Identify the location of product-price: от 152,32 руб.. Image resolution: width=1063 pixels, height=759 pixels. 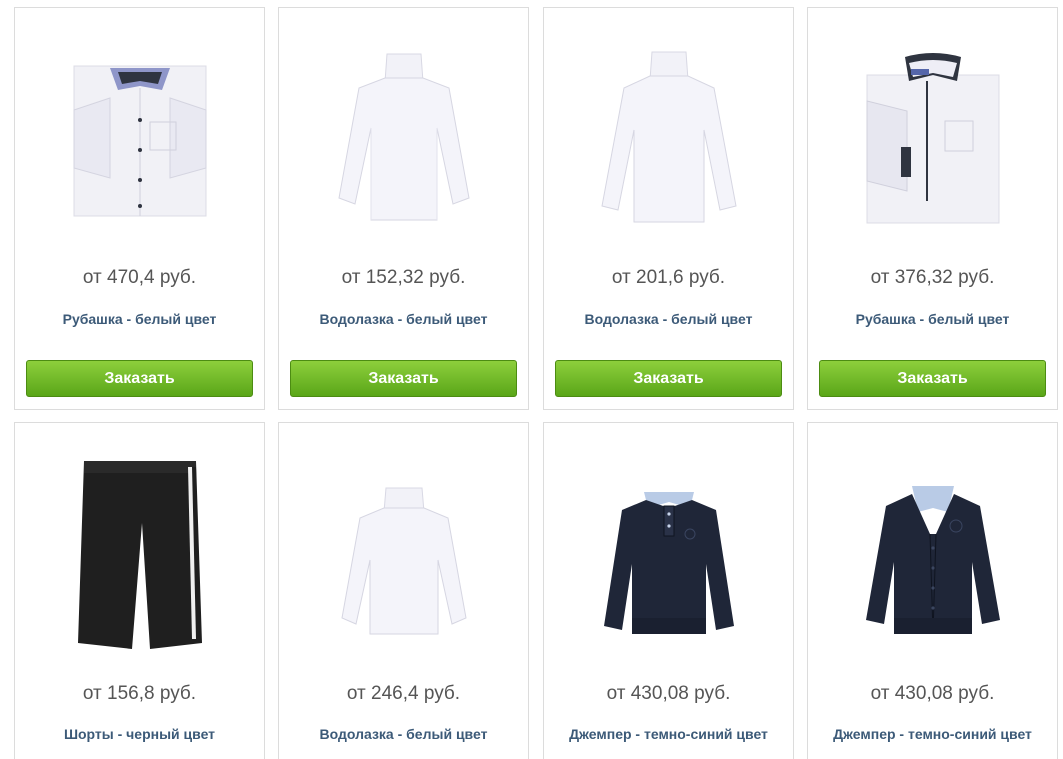
(403, 277).